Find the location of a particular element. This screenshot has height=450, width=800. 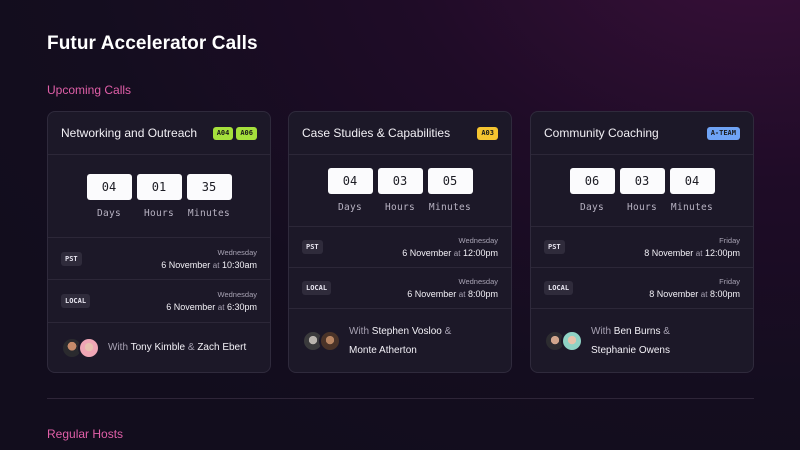

time-date: 6 November at 10:30am is located at coordinates (209, 265).